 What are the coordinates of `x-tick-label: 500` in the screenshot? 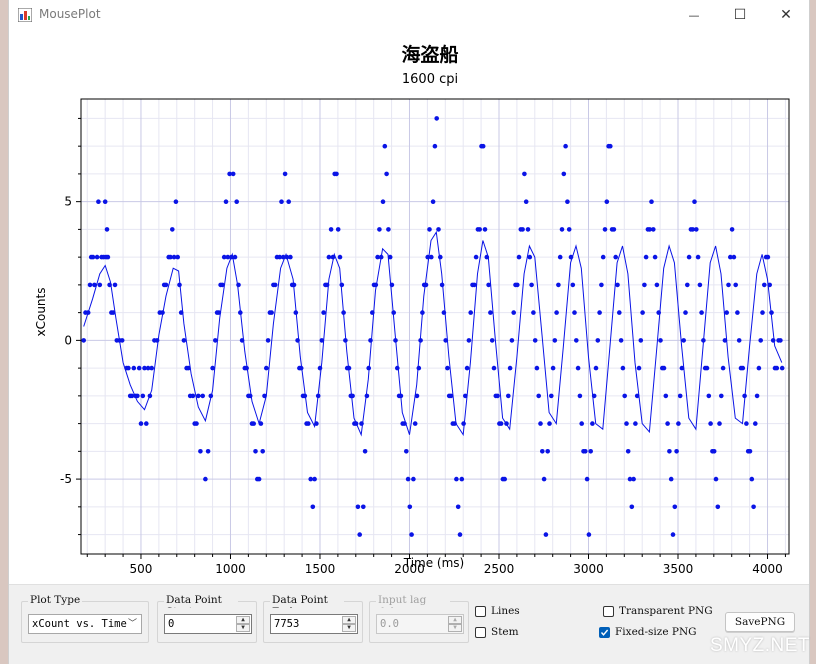 It's located at (141, 569).